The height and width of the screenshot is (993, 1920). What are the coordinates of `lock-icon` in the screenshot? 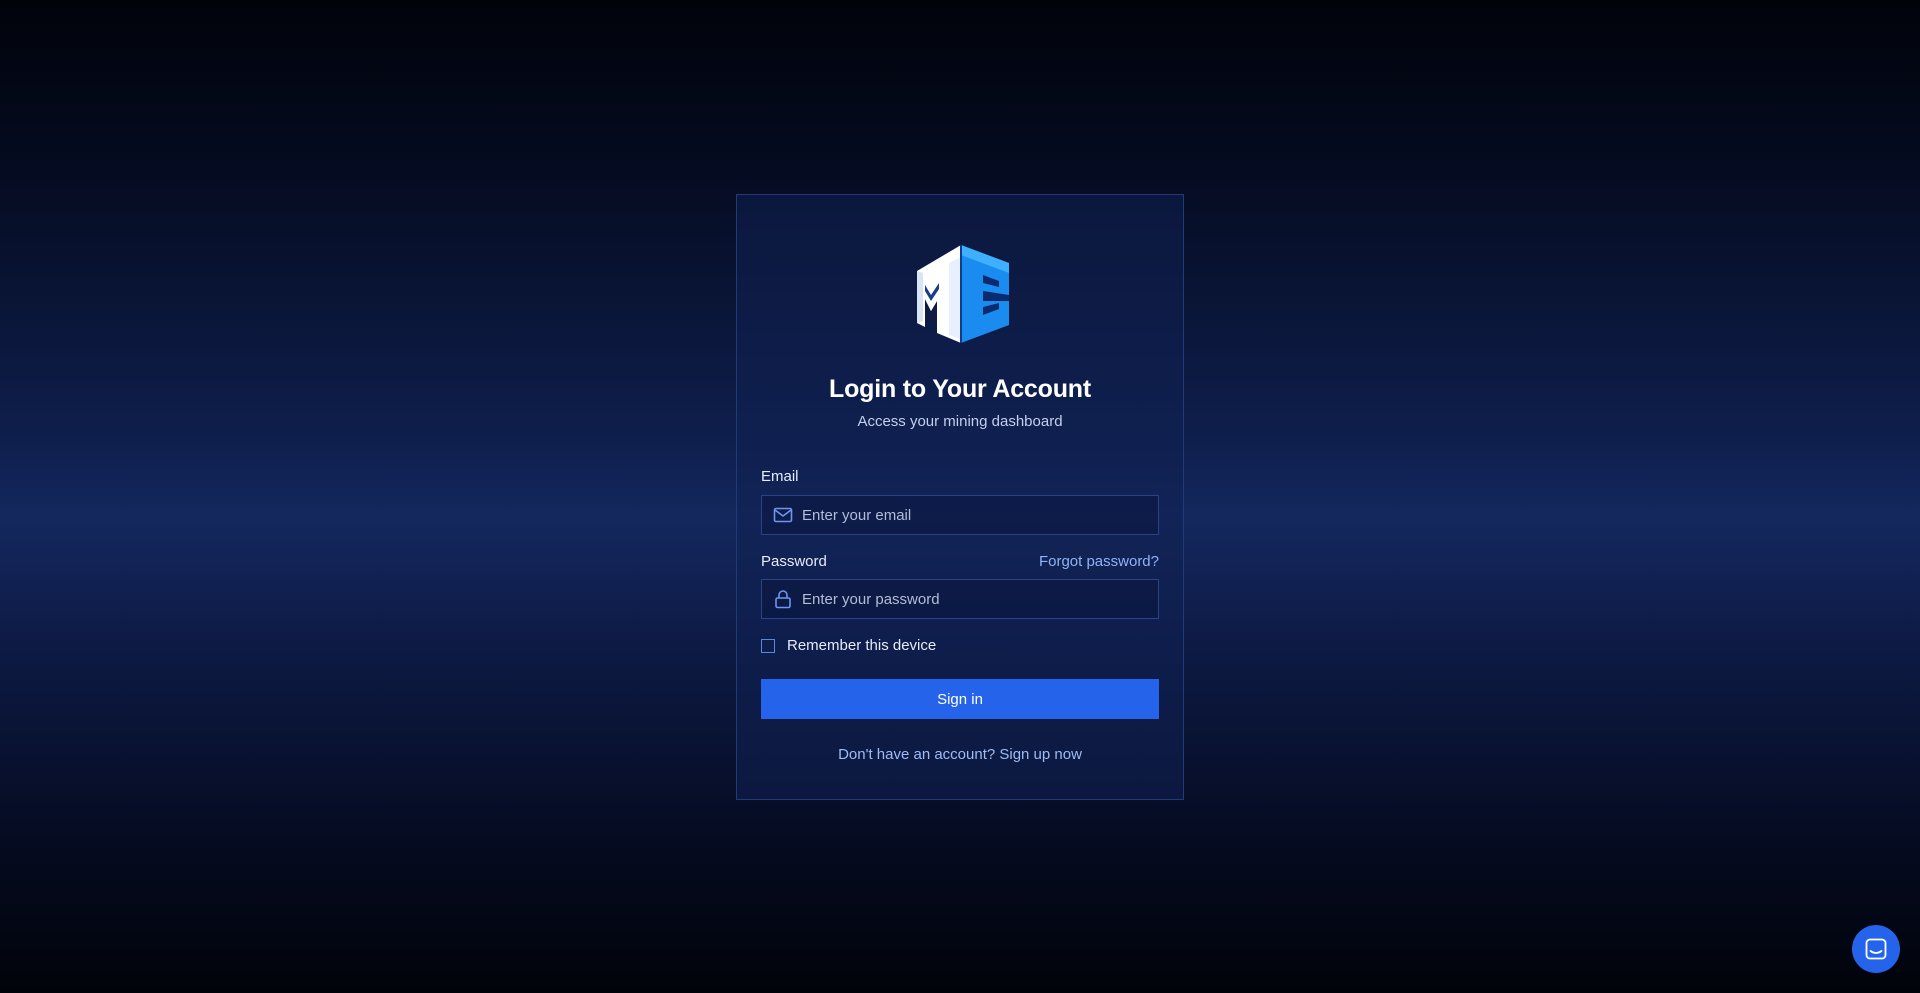 It's located at (783, 599).